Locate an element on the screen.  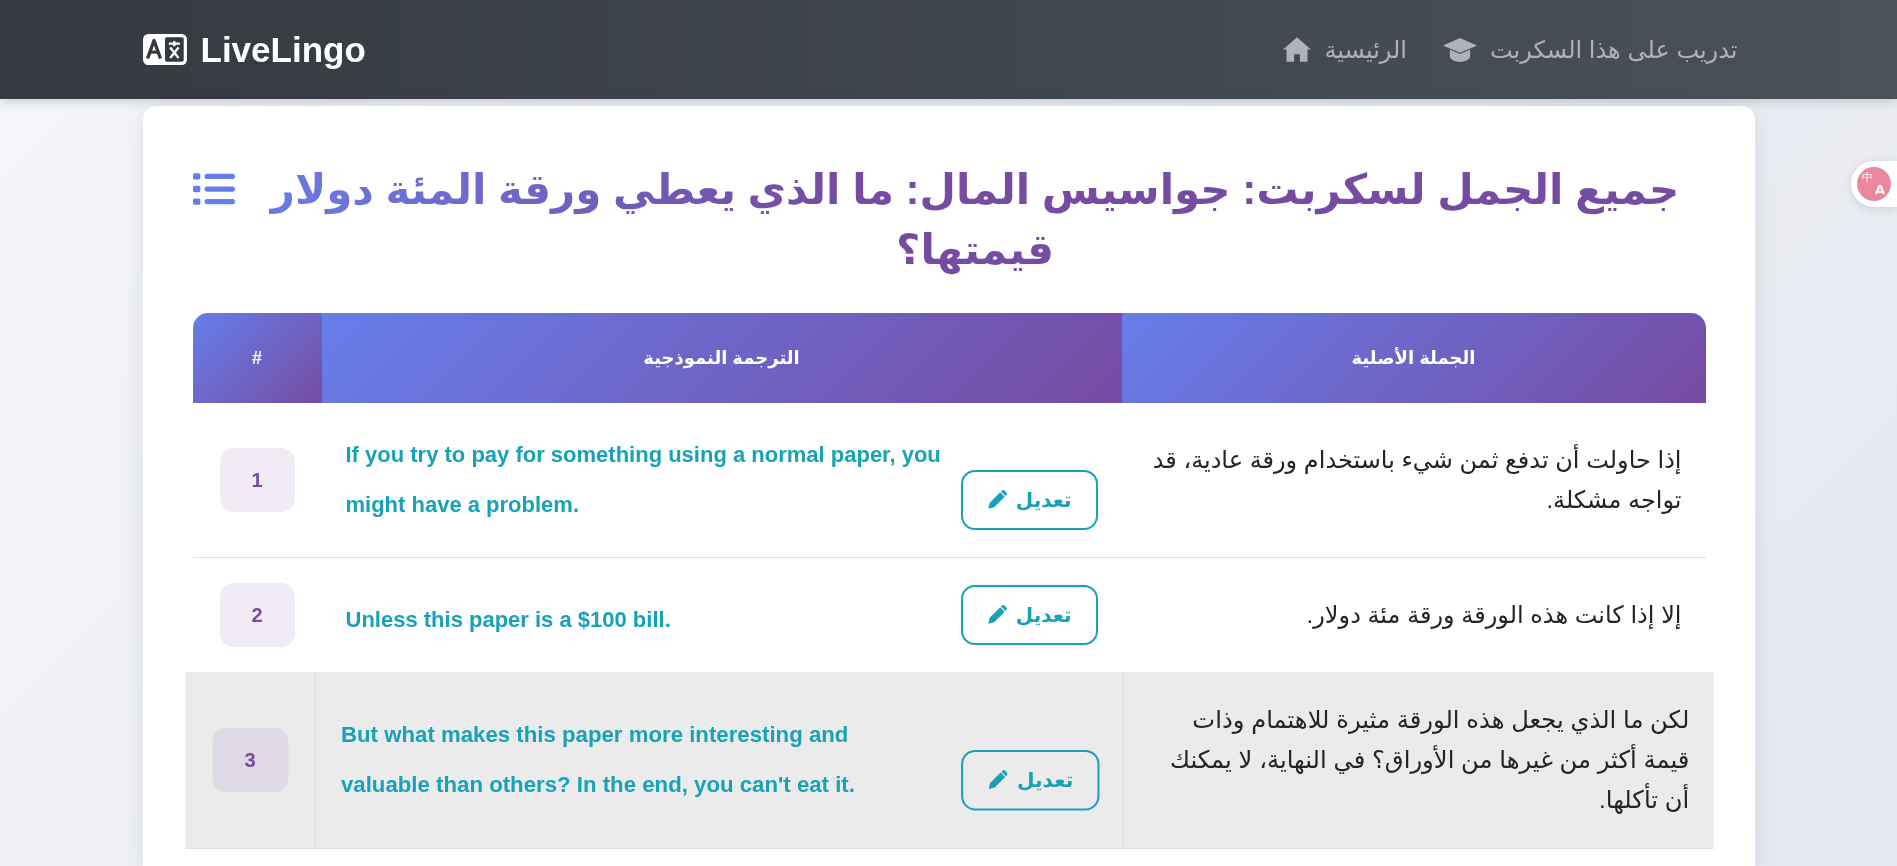
column-header: # is located at coordinates (257, 358).